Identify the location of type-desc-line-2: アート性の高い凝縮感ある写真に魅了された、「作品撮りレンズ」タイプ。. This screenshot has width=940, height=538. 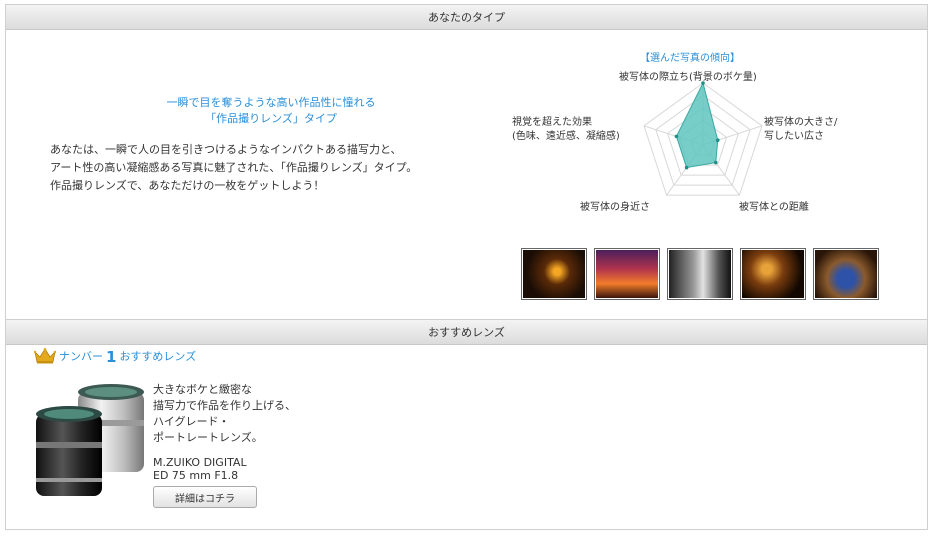
(234, 167).